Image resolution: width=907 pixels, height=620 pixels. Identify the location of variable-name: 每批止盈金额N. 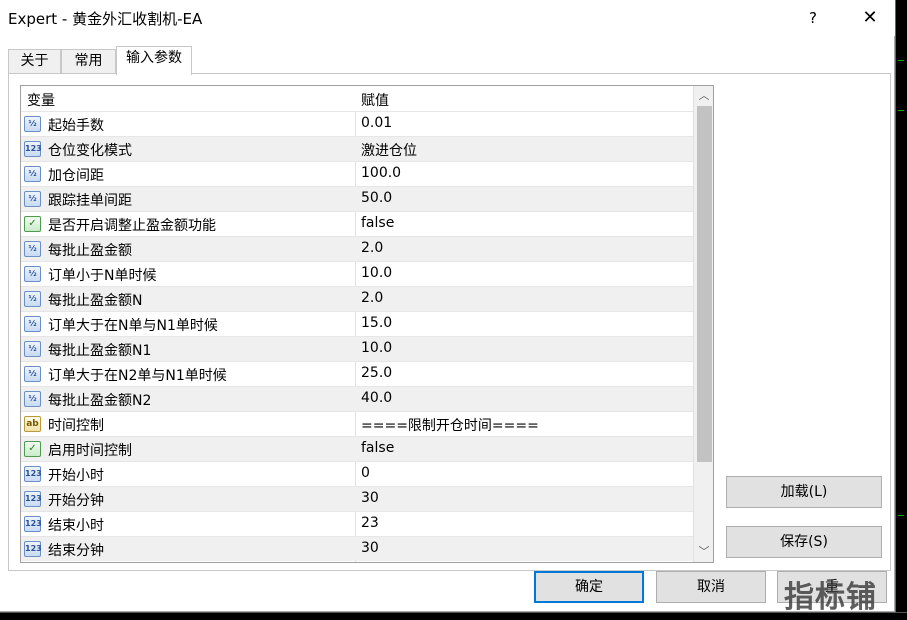
(95, 301).